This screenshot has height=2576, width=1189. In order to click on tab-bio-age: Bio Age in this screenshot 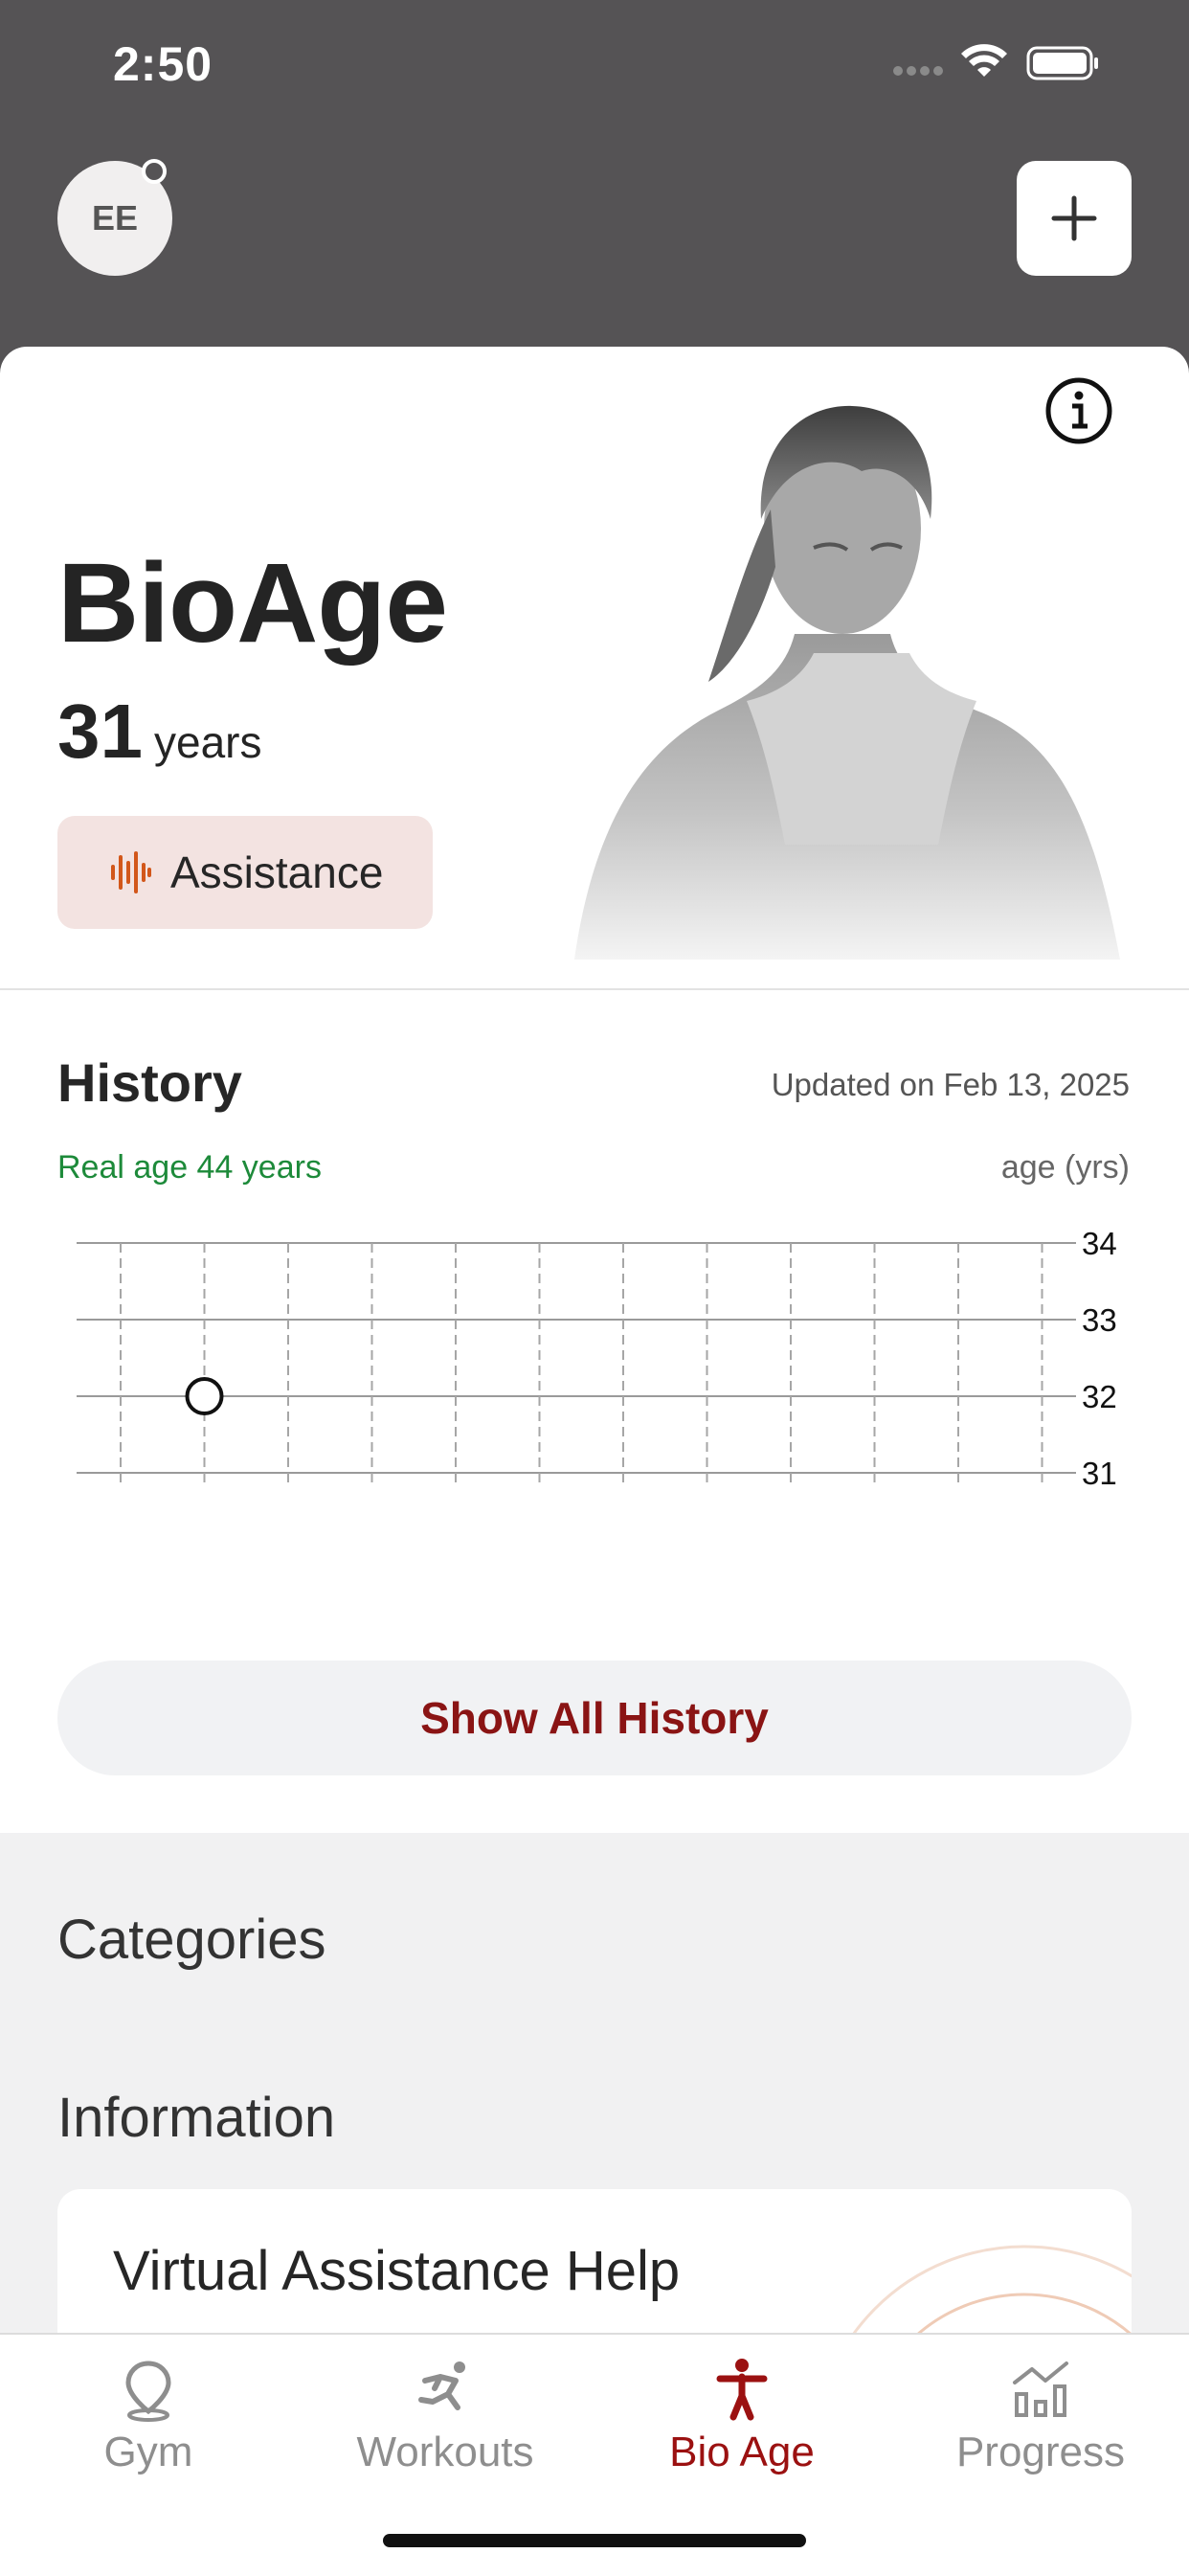, I will do `click(741, 2416)`.